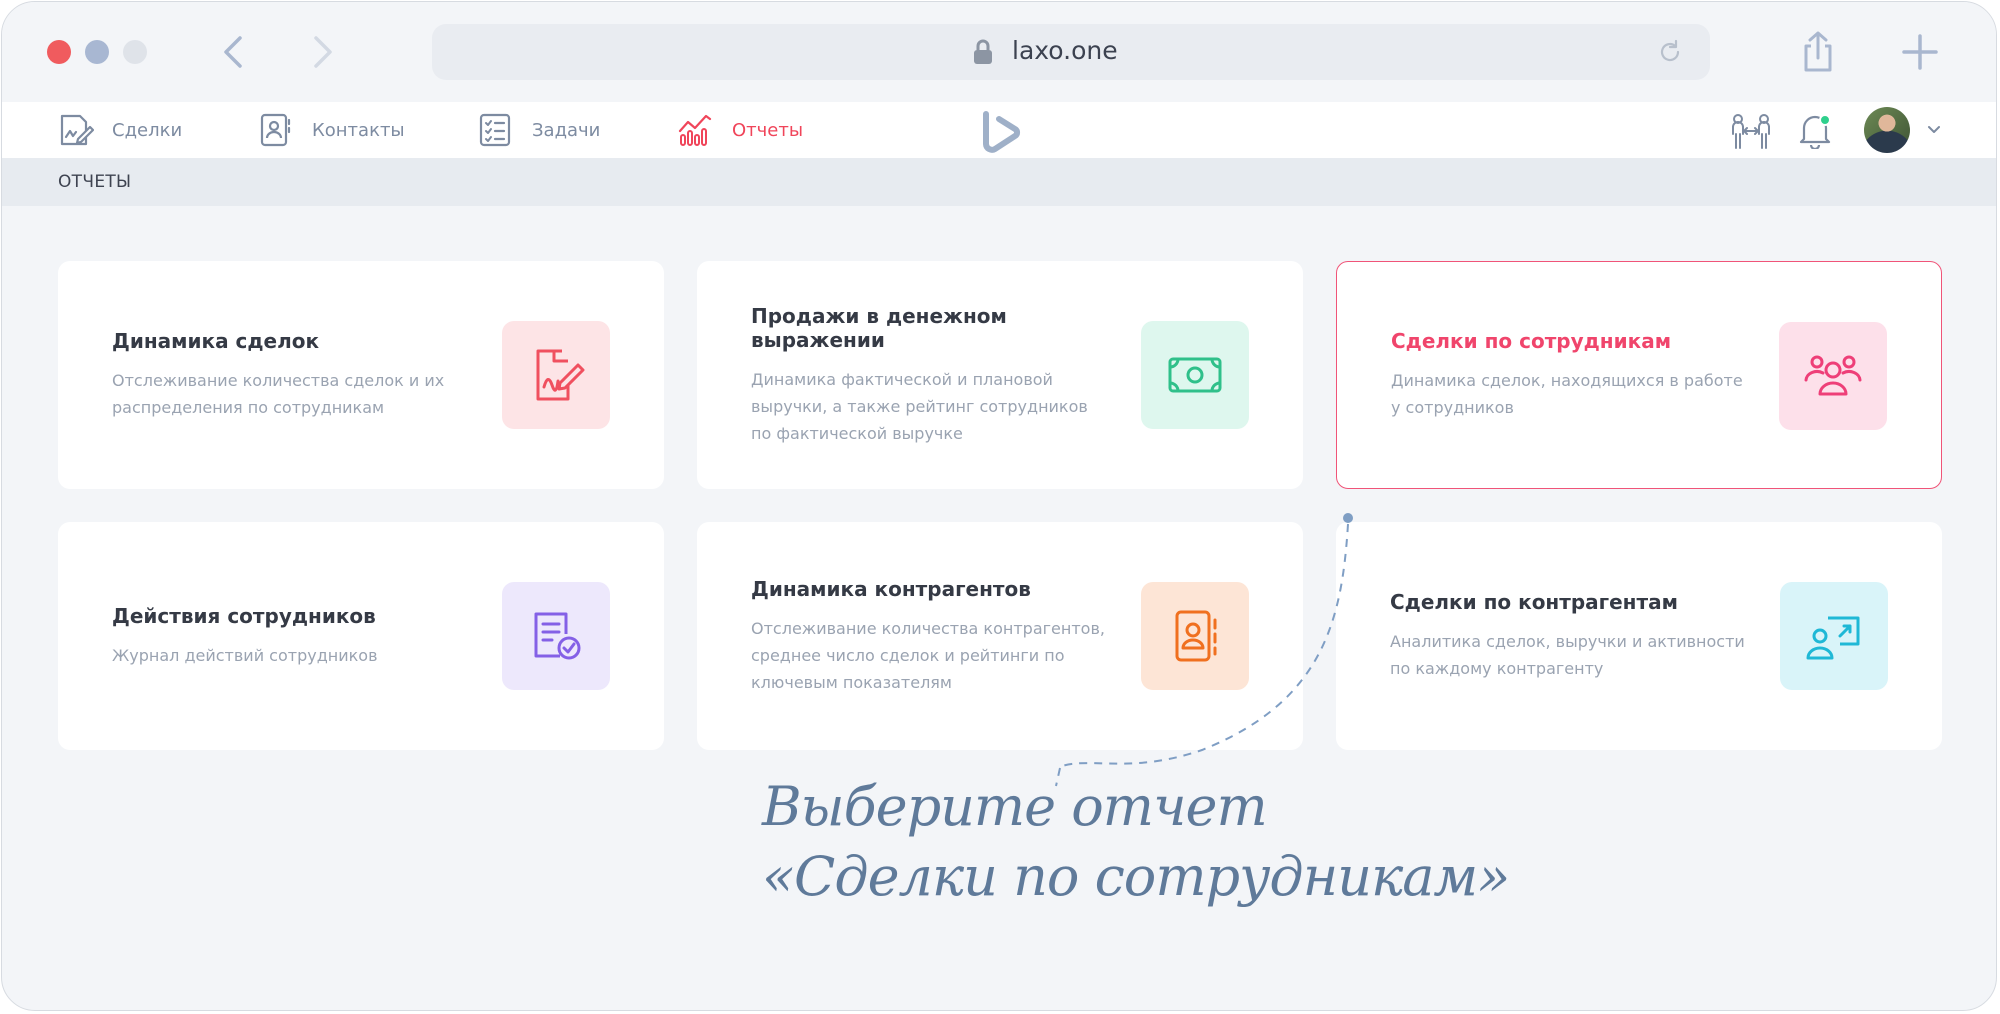  I want to click on nav-item-label: Отчеты, so click(768, 130).